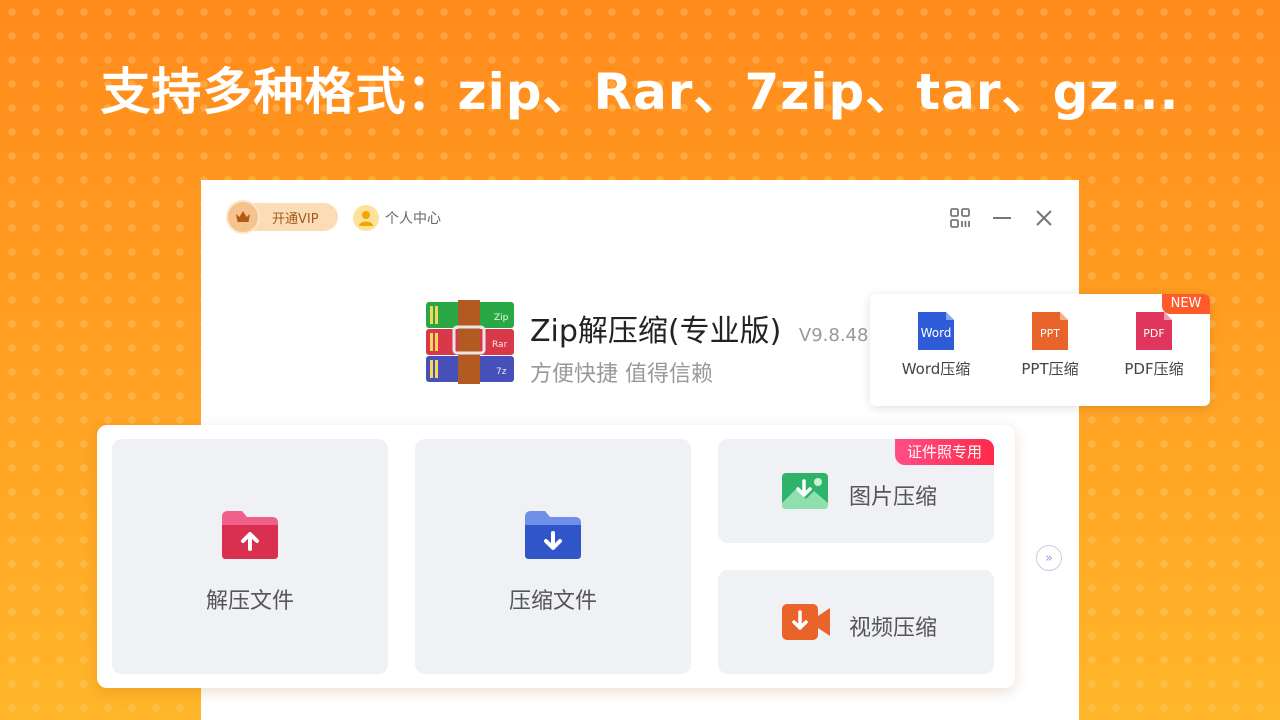 The image size is (1280, 720). Describe the element at coordinates (1050, 369) in the screenshot. I see `ppt-compress-label: PPT压缩` at that location.